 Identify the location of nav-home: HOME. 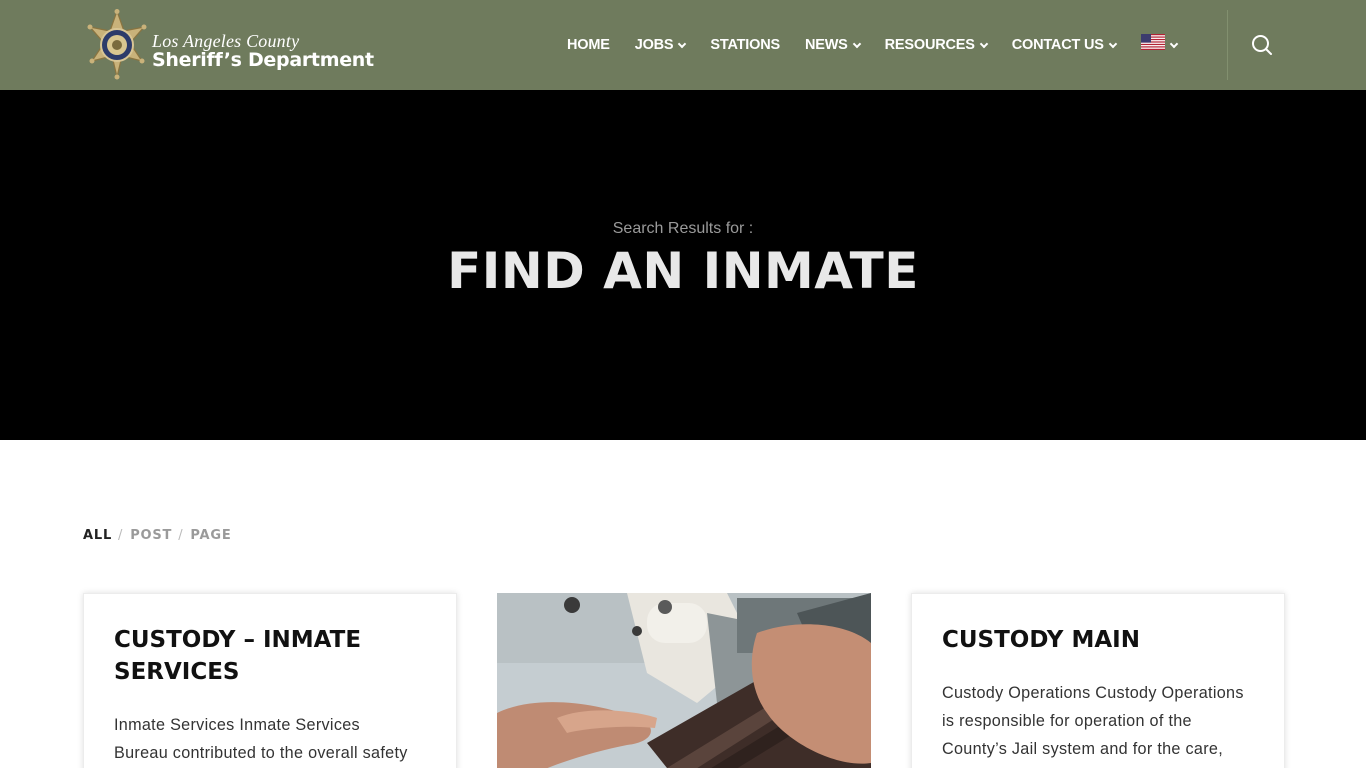
(588, 45).